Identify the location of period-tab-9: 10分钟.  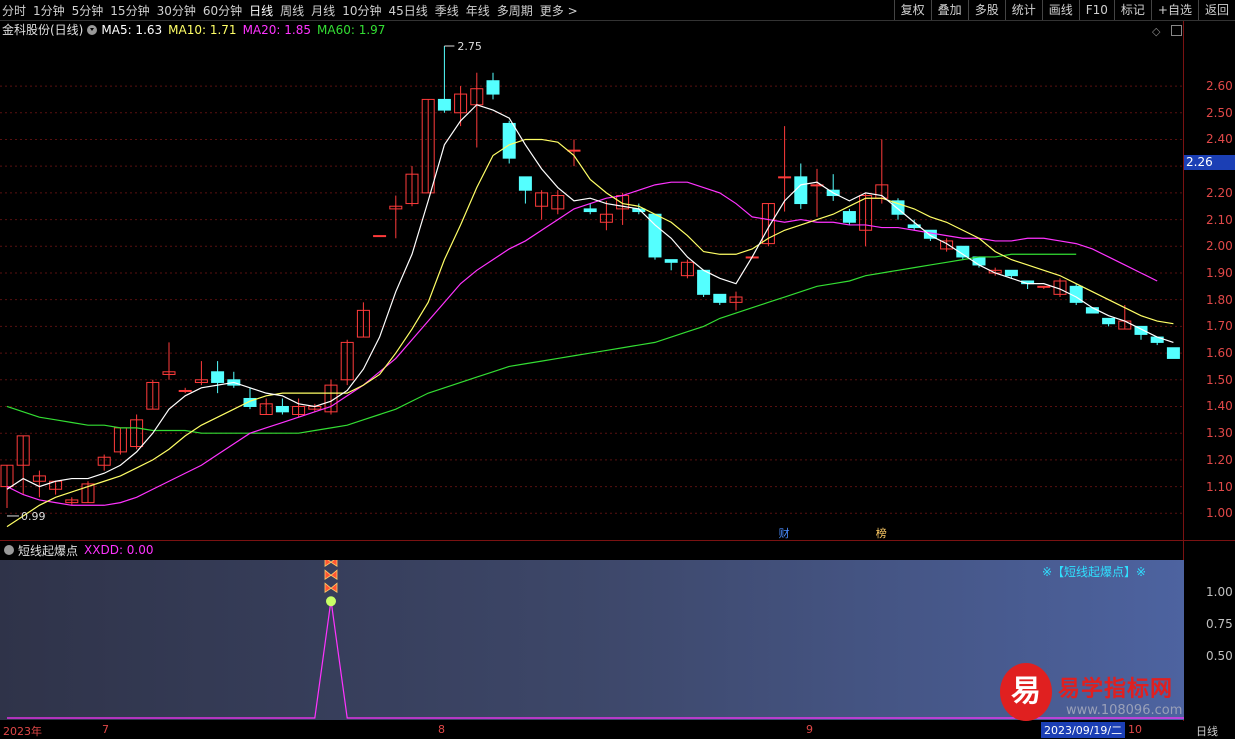
(361, 10).